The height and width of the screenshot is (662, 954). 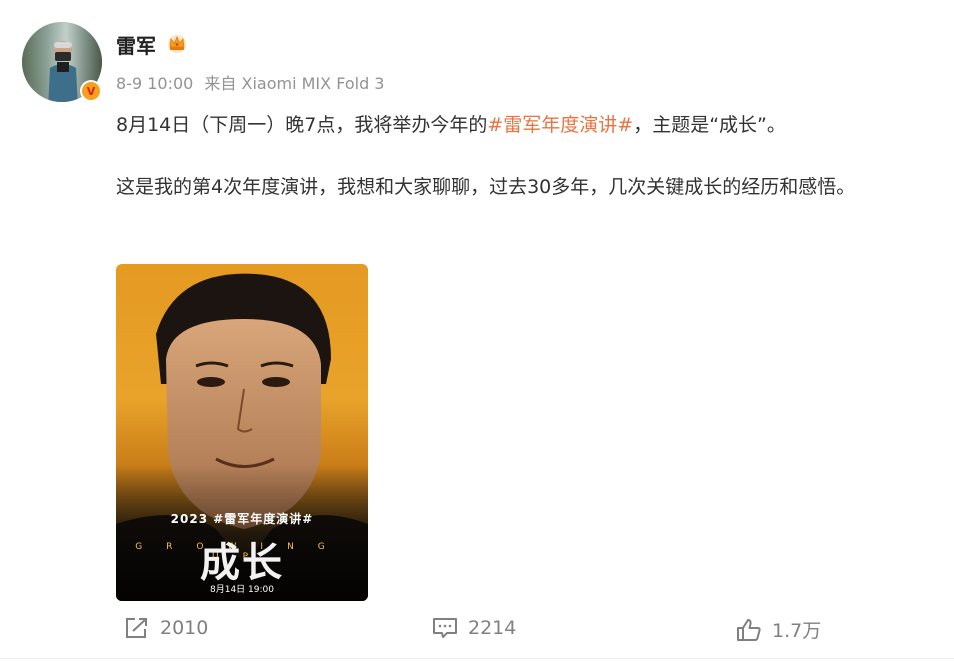 I want to click on post-actions: 2010 2214 1.7万, so click(x=477, y=631).